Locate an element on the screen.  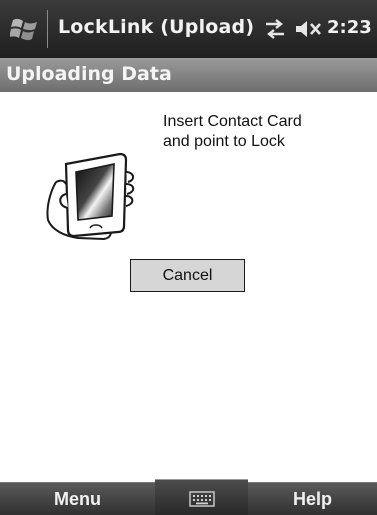
keyboard-icon is located at coordinates (201, 498).